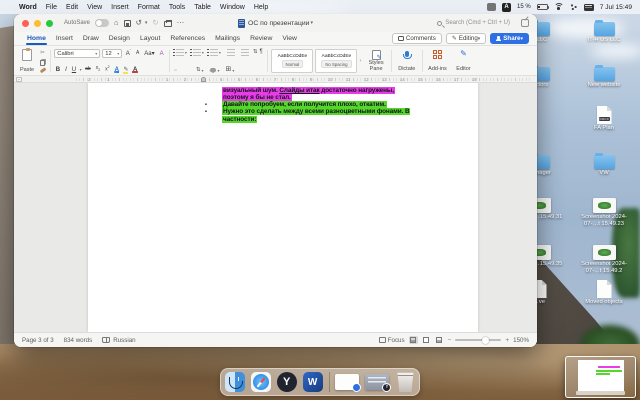 The image size is (640, 400). Describe the element at coordinates (473, 23) in the screenshot. I see `search-field: Search (Cmd + Ctrl + U)` at that location.